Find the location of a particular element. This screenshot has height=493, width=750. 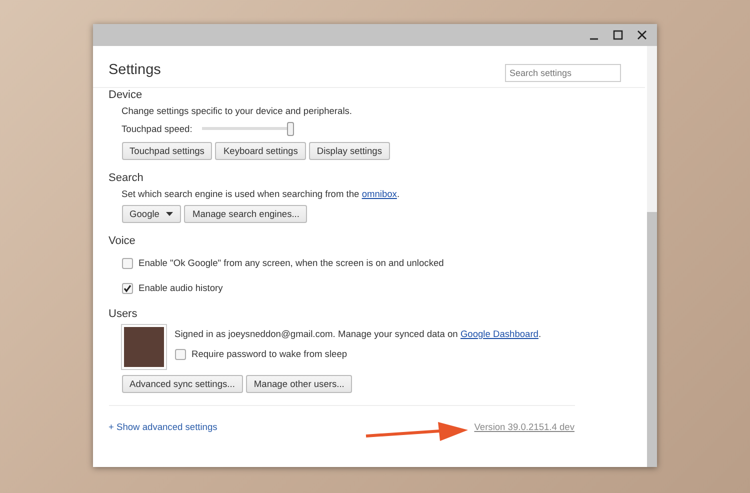

scrollbar is located at coordinates (651, 256).